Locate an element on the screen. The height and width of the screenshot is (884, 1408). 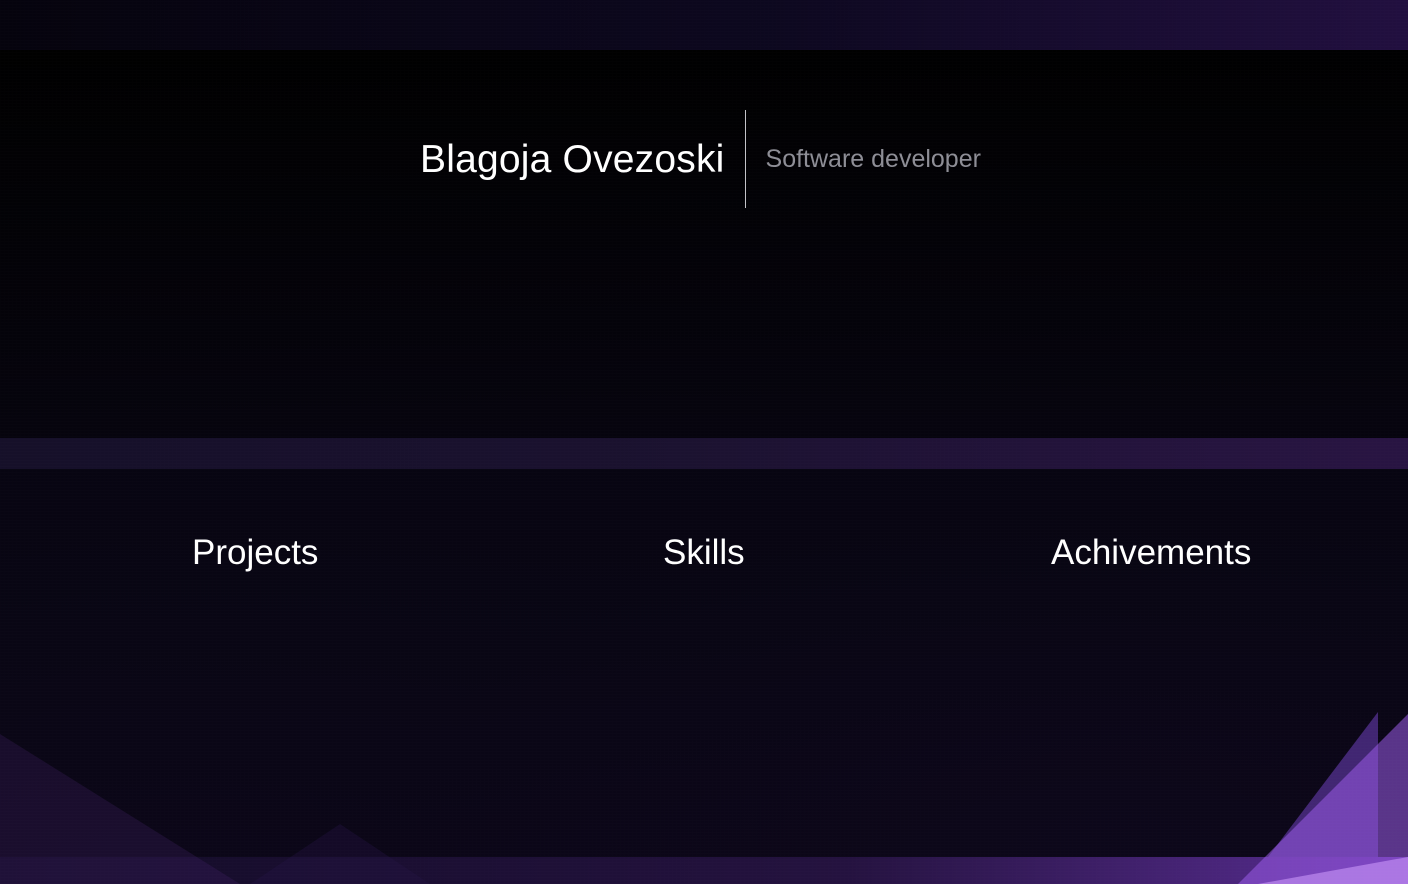
profile-header: Blagoja Ovezoski Software developer is located at coordinates (700, 159).